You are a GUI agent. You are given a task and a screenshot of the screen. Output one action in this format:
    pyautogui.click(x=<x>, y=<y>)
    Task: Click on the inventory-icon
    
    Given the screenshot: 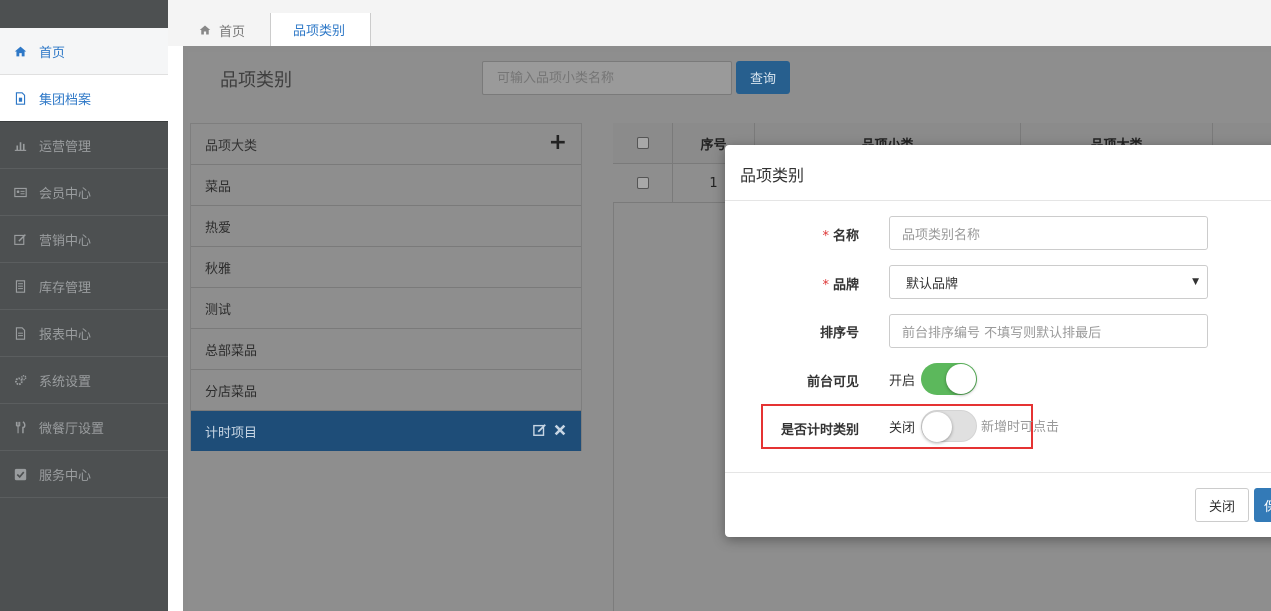 What is the action you would take?
    pyautogui.click(x=20, y=286)
    